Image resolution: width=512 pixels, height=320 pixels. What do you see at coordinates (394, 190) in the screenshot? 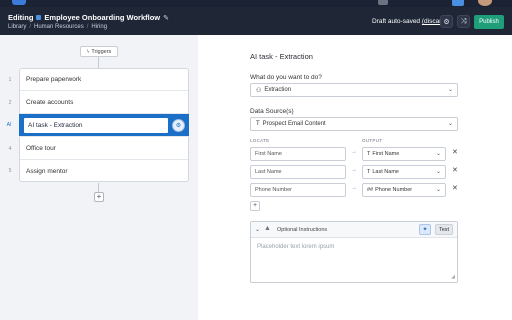
I see `output-value: Phone Number` at bounding box center [394, 190].